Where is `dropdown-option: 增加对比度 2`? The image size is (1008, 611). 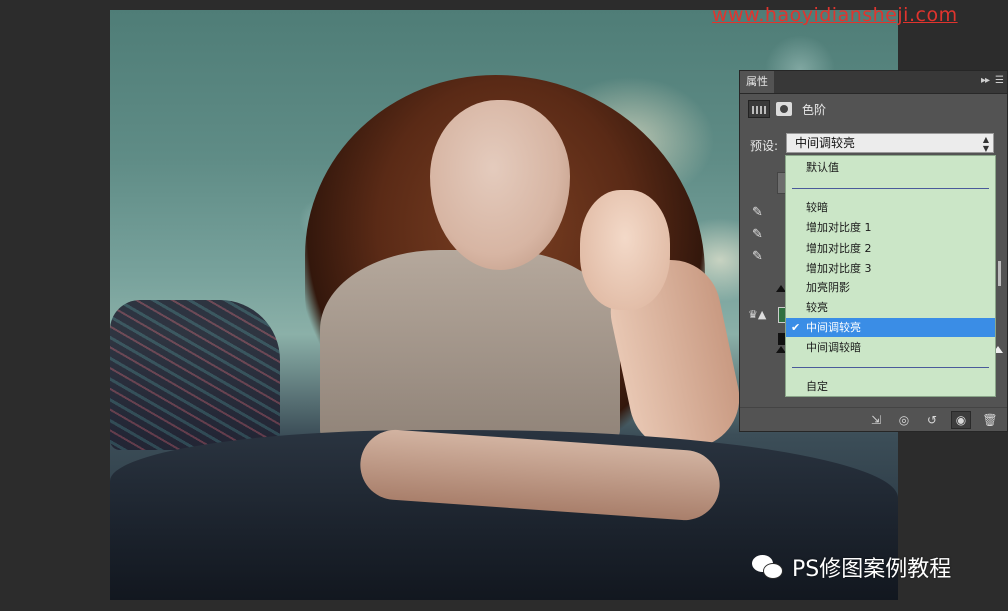
dropdown-option: 增加对比度 2 is located at coordinates (890, 248).